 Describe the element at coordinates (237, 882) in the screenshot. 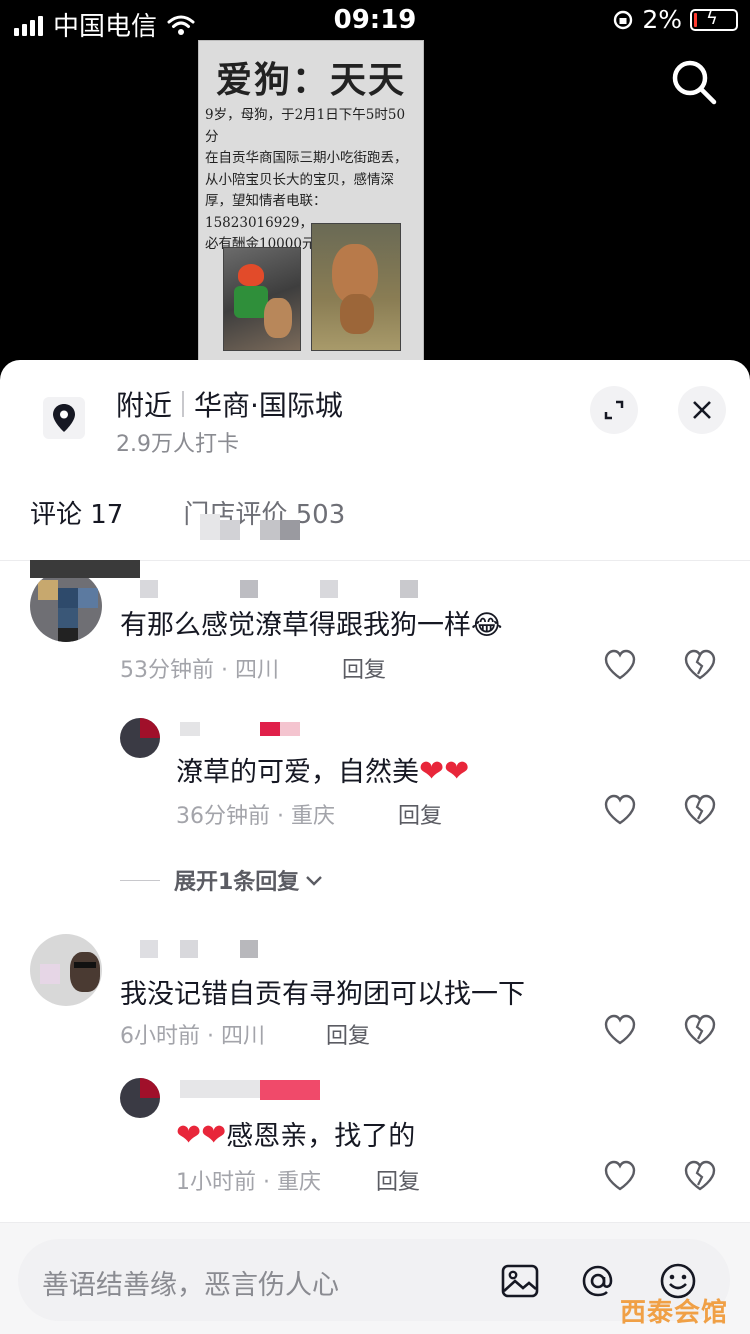

I see `expand-replies-label: 展开1条回复` at that location.